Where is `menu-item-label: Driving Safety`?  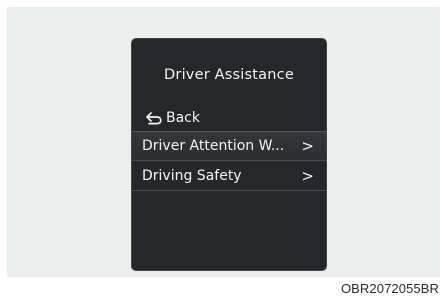
menu-item-label: Driving Safety is located at coordinates (192, 175).